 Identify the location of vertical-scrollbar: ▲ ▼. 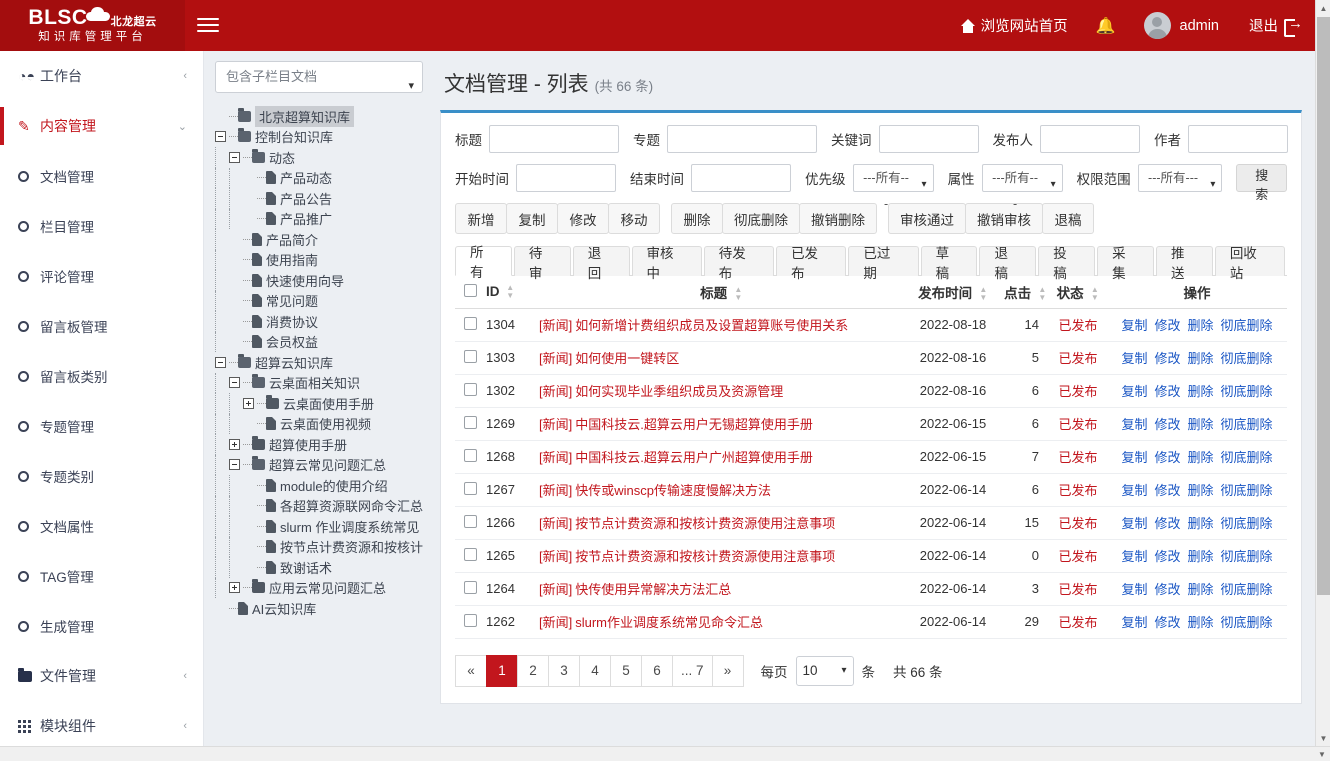
(1322, 373).